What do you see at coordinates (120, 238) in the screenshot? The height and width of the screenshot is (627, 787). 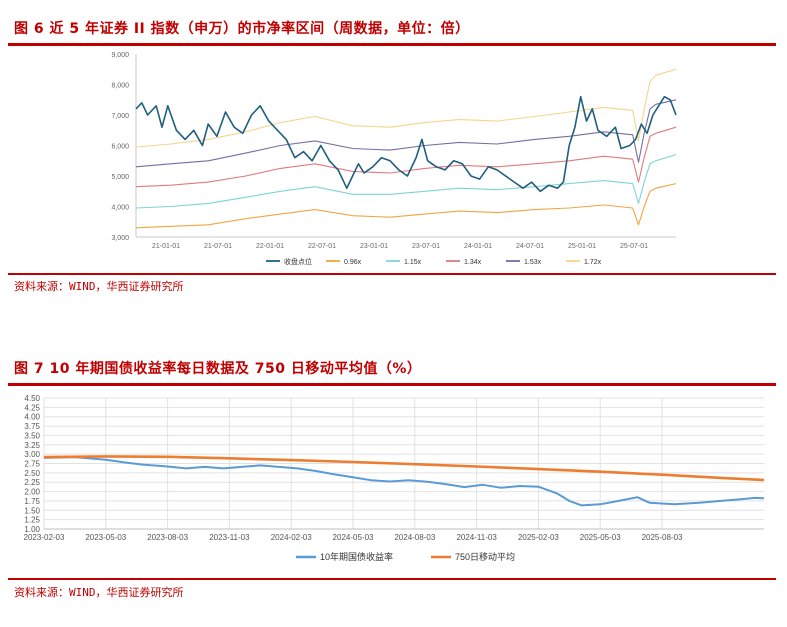 I see `y-tick-label: 3,000` at bounding box center [120, 238].